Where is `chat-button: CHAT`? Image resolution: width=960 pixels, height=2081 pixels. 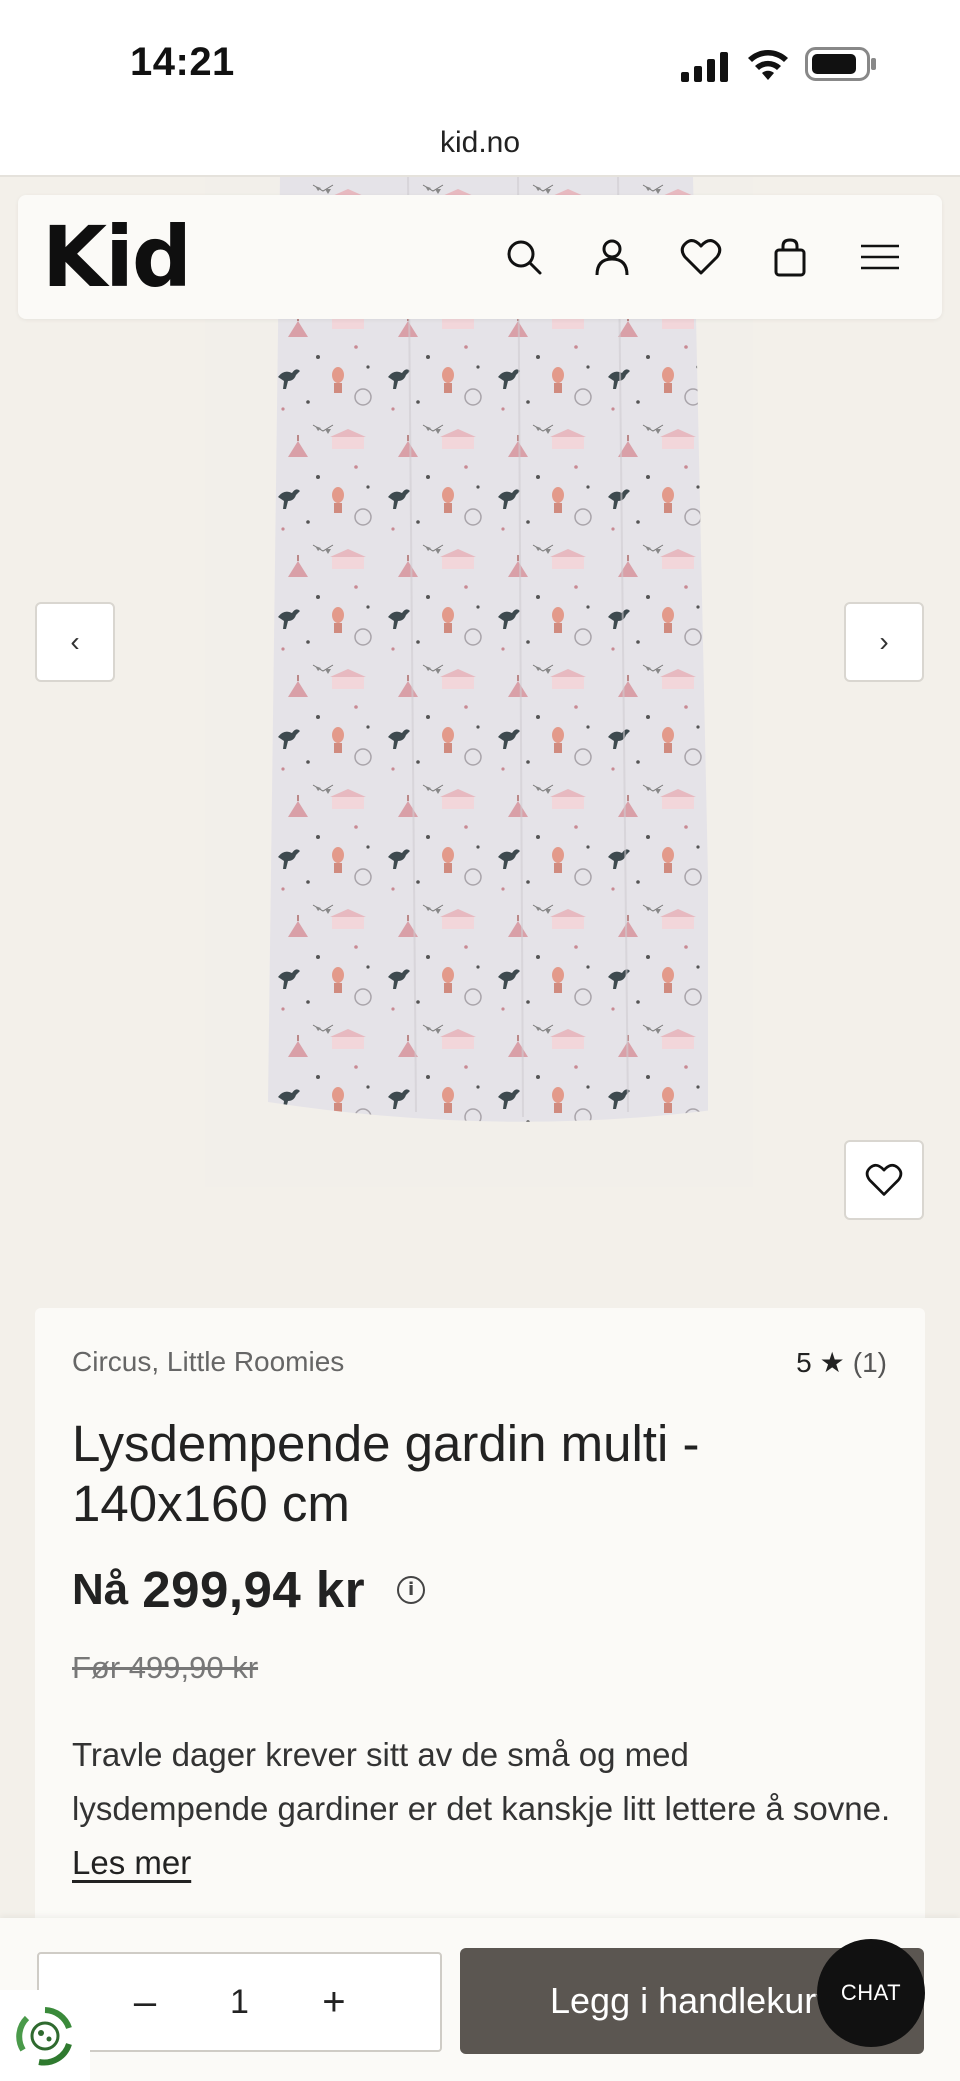 chat-button: CHAT is located at coordinates (871, 1993).